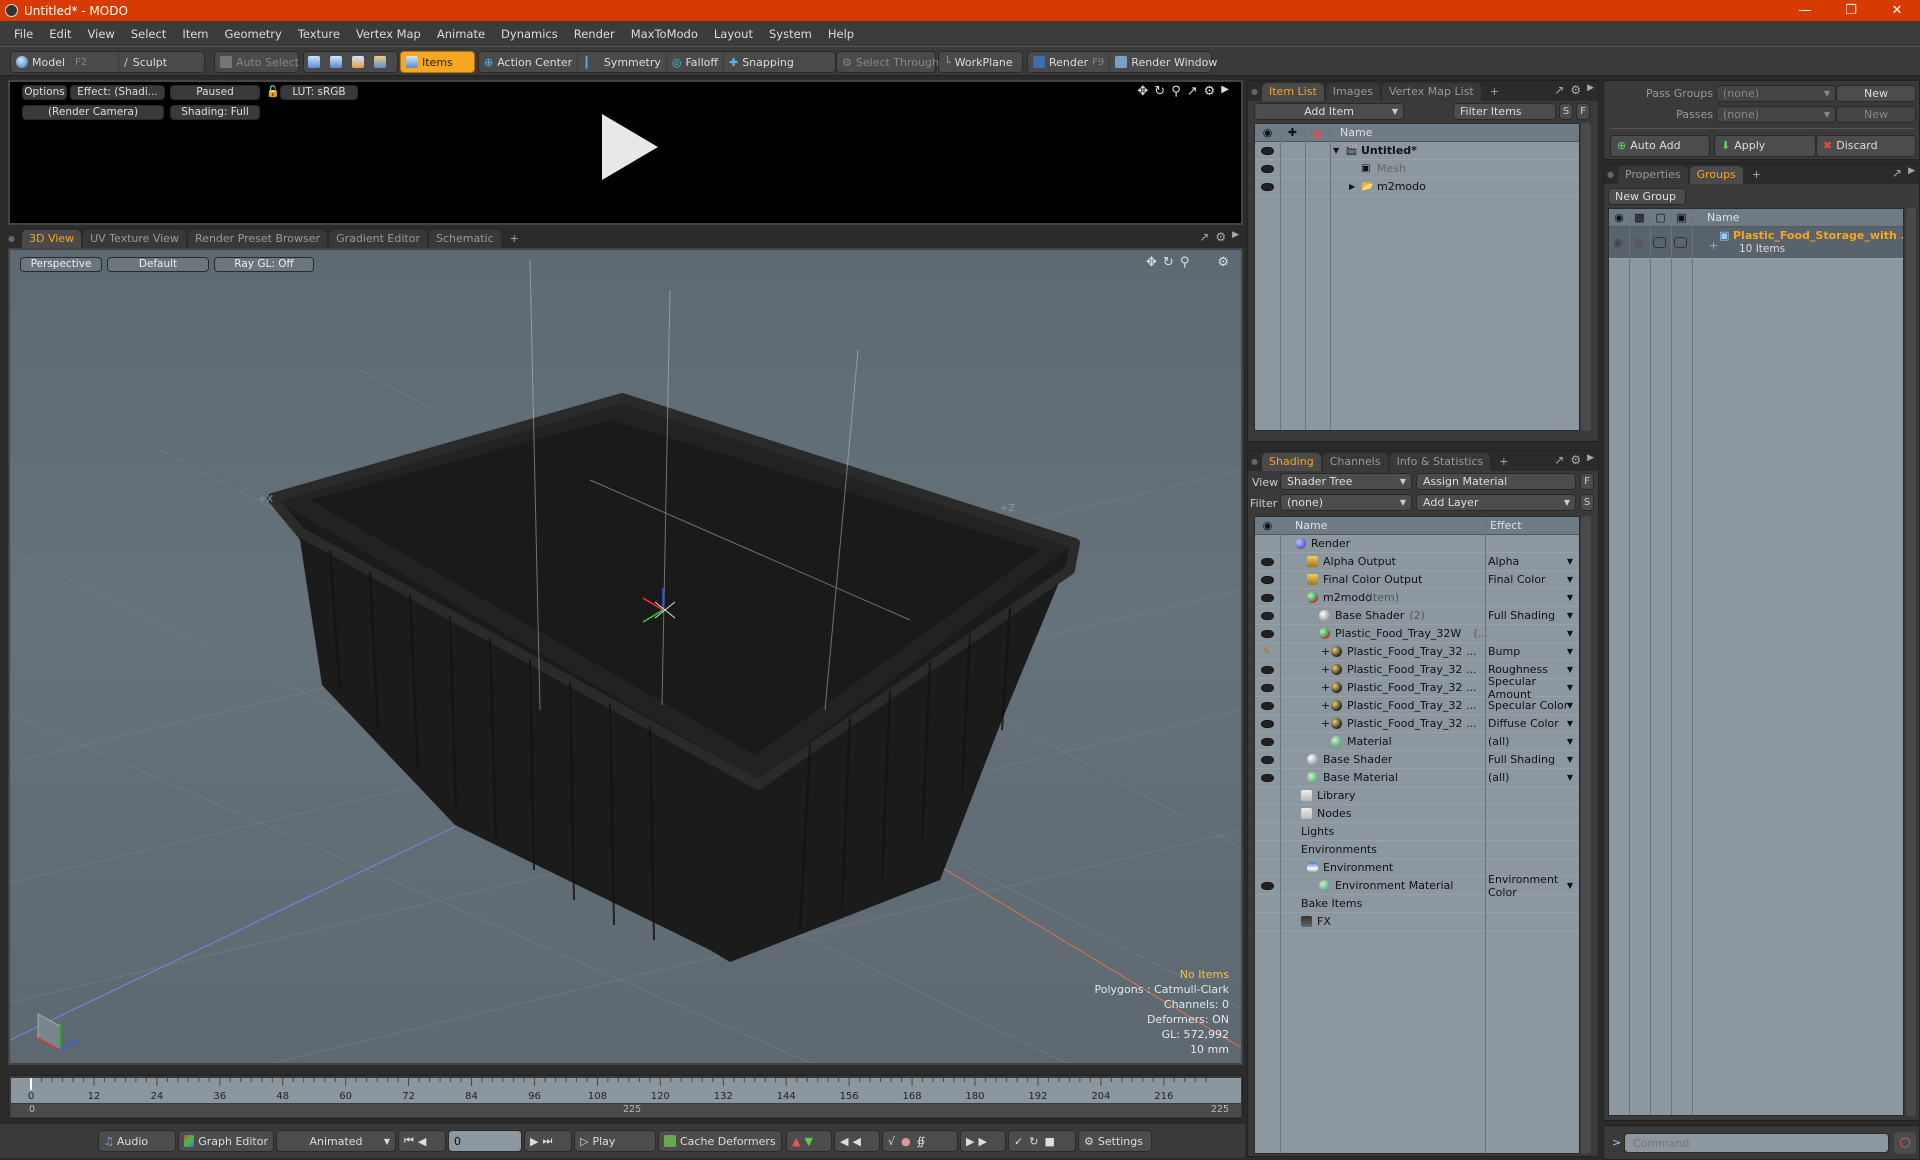  Describe the element at coordinates (1267, 525) in the screenshot. I see `visibility-column-icon: ◉` at that location.